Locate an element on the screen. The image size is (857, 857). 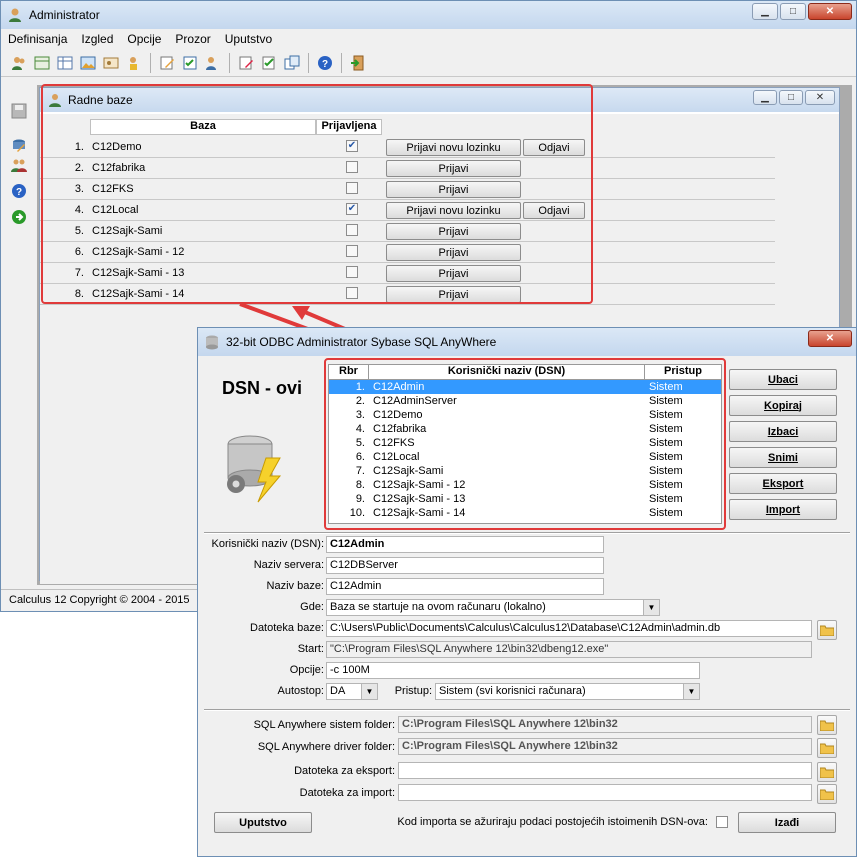
image-icon is located at coordinates (88, 63).